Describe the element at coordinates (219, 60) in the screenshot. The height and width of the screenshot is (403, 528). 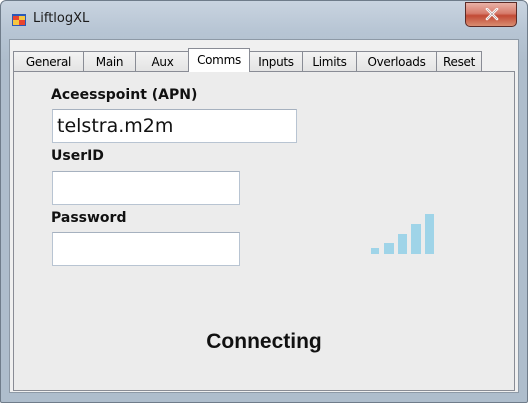
I see `tab-comms: Comms` at that location.